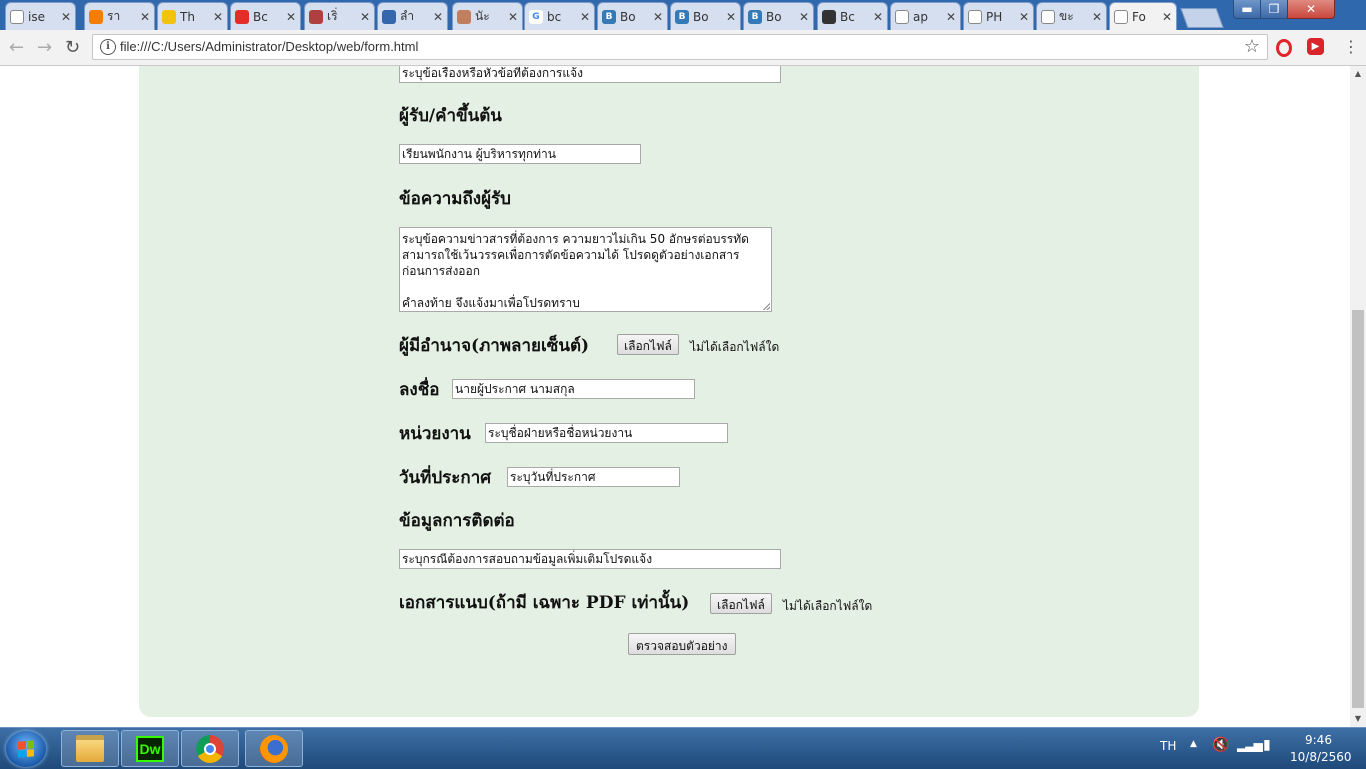  What do you see at coordinates (683, 748) in the screenshot?
I see `windows-taskbar: Dw TH ▲ 🔇 ▂▃▅ ▮ 9:46 10/8/2560` at bounding box center [683, 748].